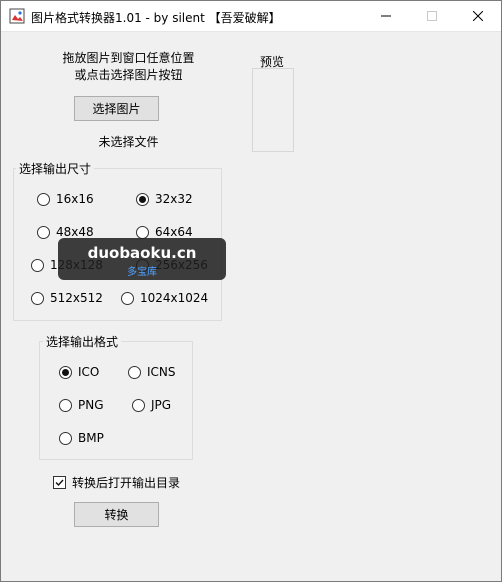 This screenshot has height=582, width=502. What do you see at coordinates (142, 272) in the screenshot?
I see `watermark-subtext: 多宝库` at bounding box center [142, 272].